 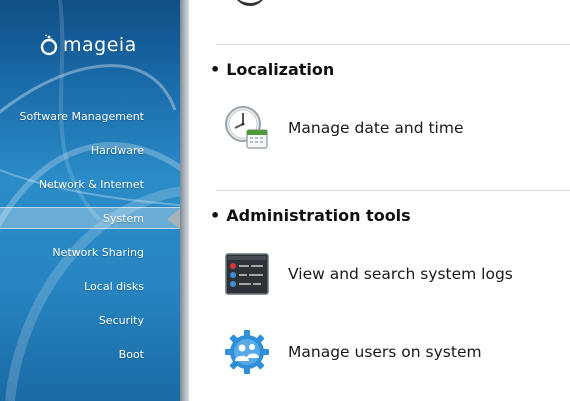 I want to click on partial-icon-above, so click(x=250, y=3).